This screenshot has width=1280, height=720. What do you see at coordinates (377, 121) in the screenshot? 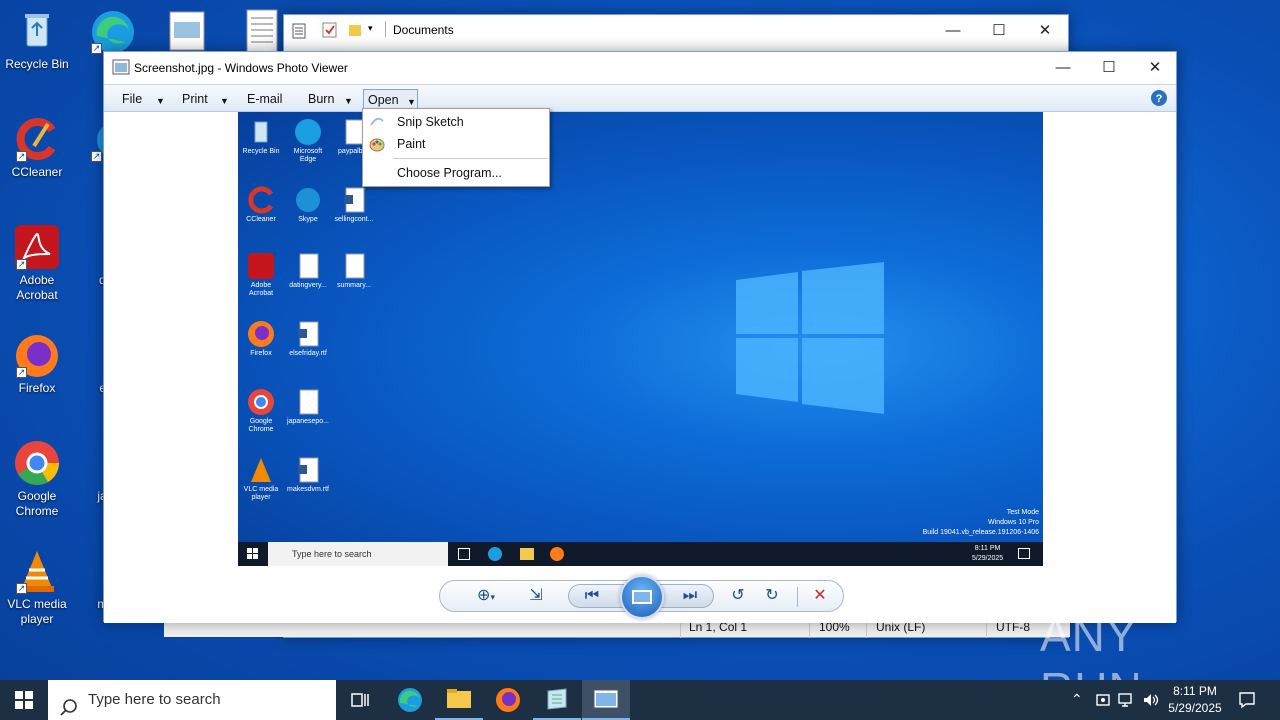
I see `snip-sketch-icon` at bounding box center [377, 121].